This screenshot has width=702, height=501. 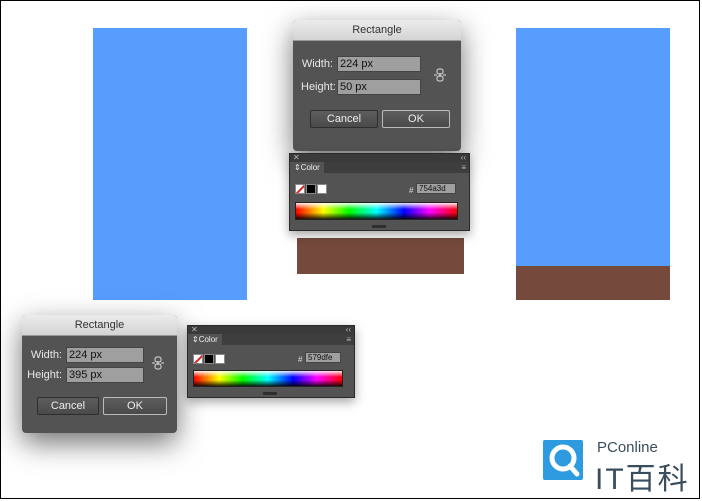 I want to click on pconline-logo: PConline IT百科, so click(x=616, y=466).